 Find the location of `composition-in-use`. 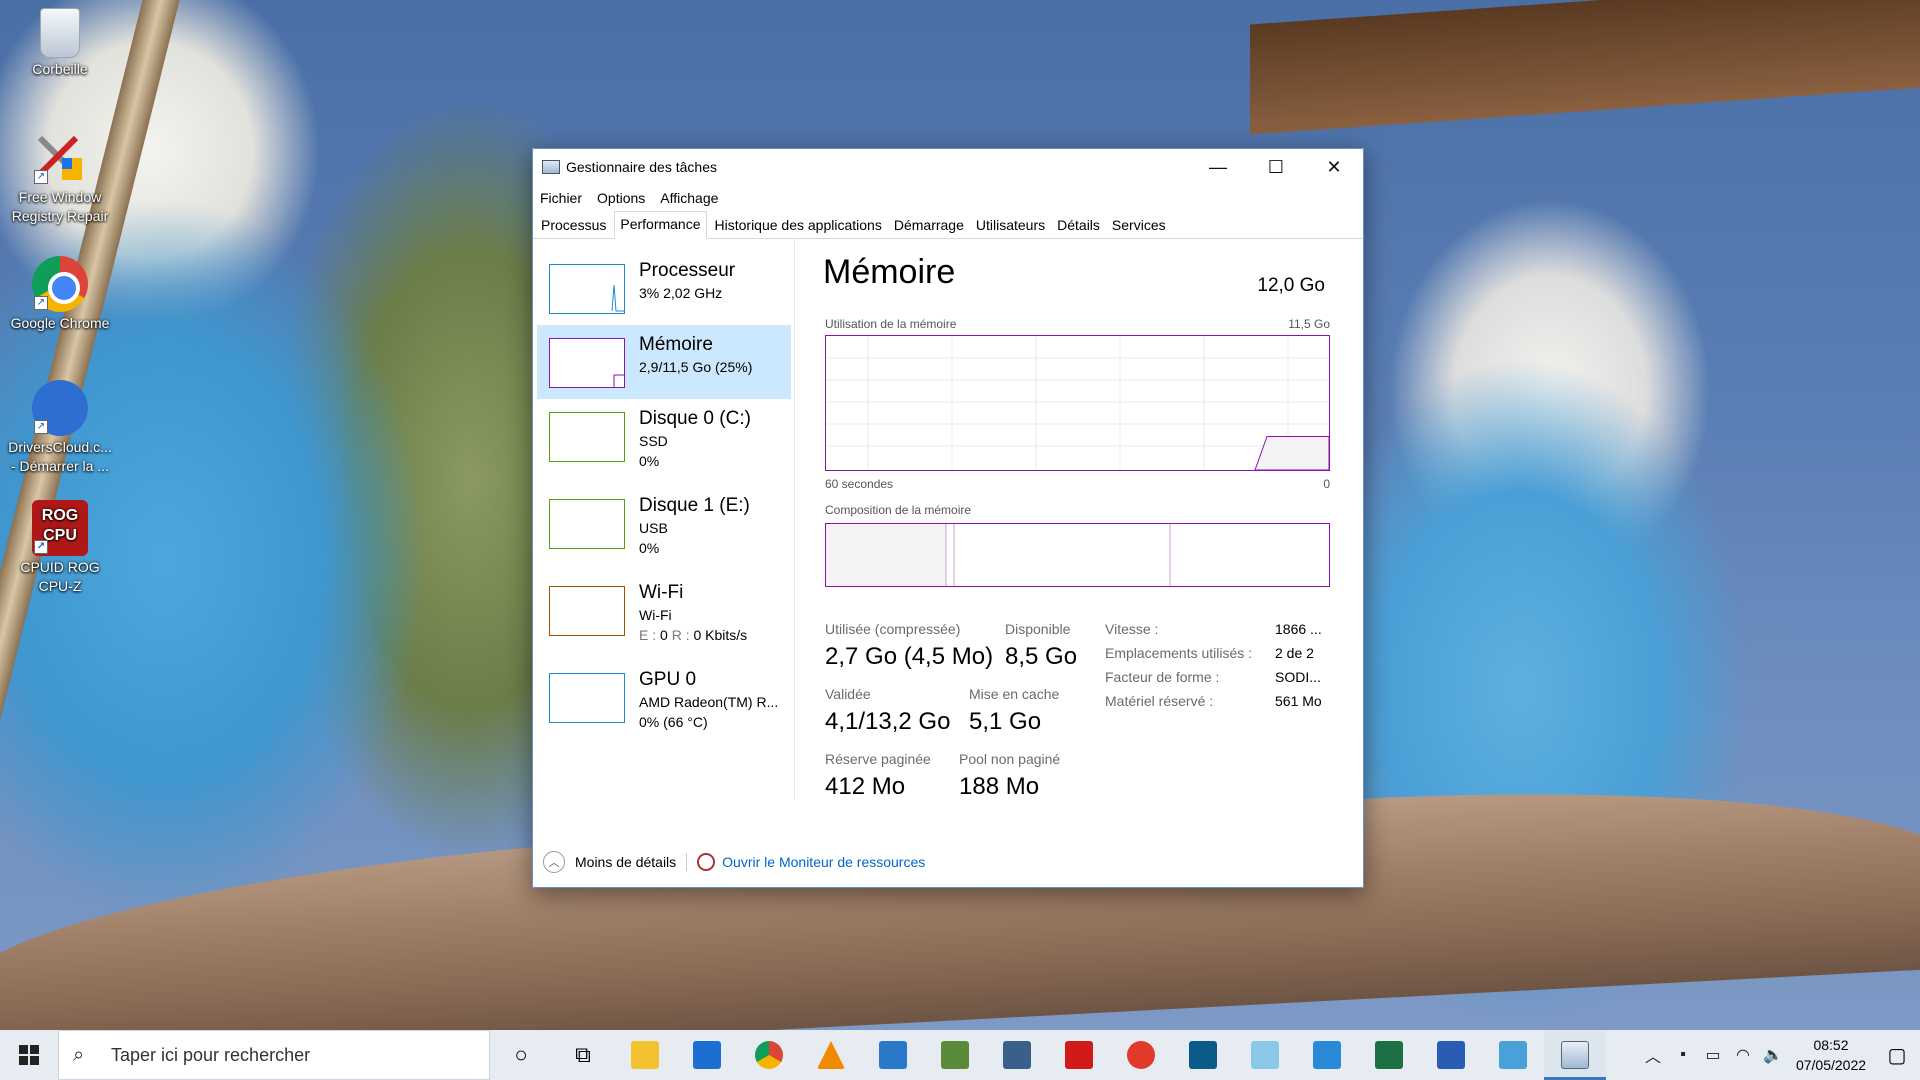

composition-in-use is located at coordinates (886, 555).